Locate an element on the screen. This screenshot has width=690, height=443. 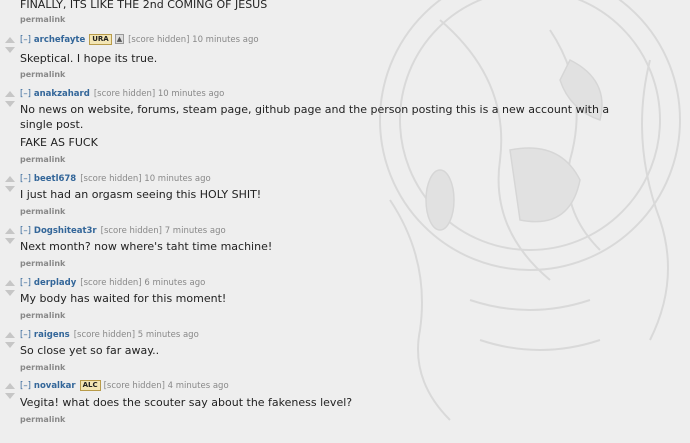
comment-tagline: [–] beetl678 [score hidden] 10 minutes ago is located at coordinates (115, 179).